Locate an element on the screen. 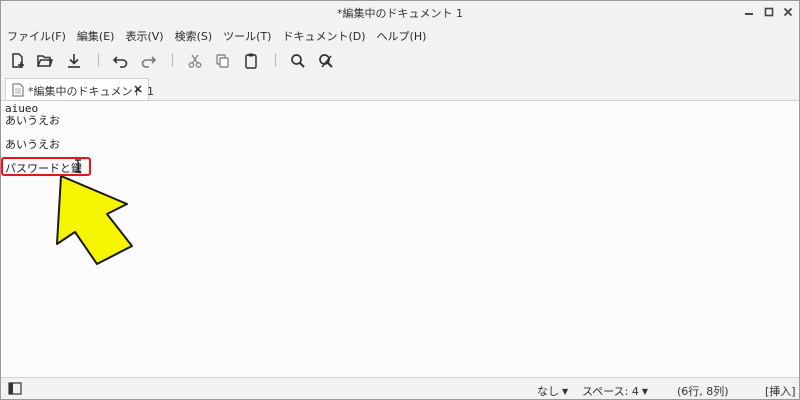 The height and width of the screenshot is (400, 800). tab-width-label: スペース: 4 is located at coordinates (610, 391).